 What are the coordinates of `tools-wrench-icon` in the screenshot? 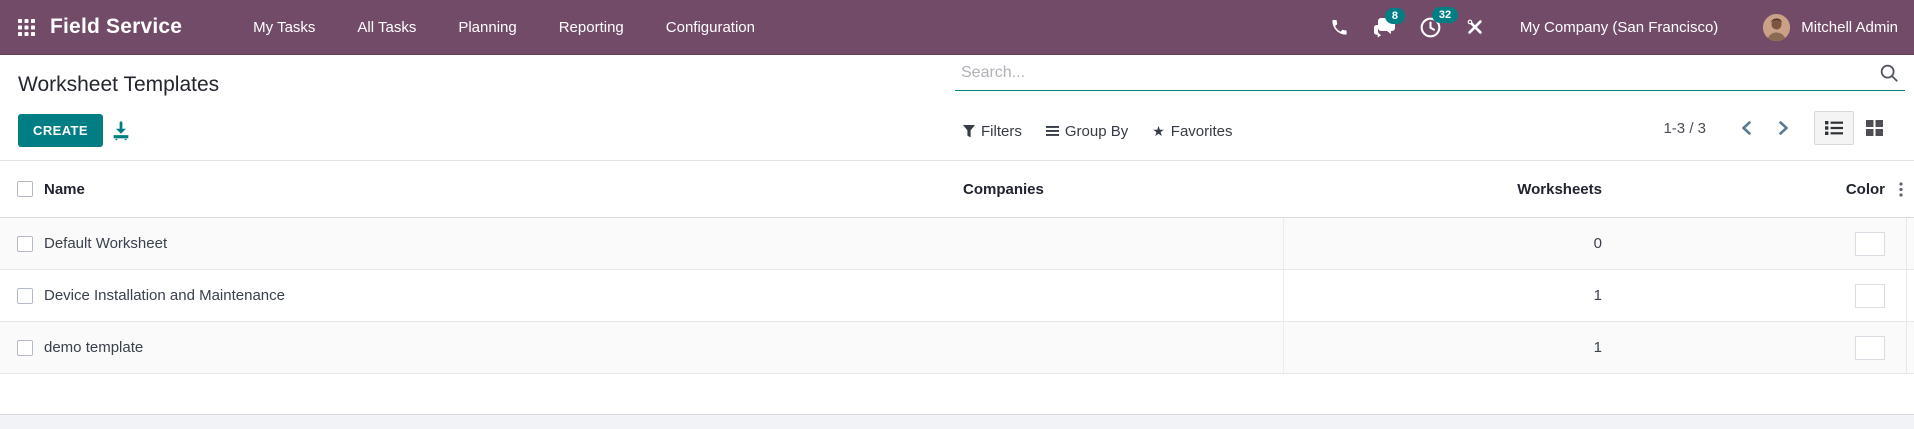 It's located at (1475, 27).